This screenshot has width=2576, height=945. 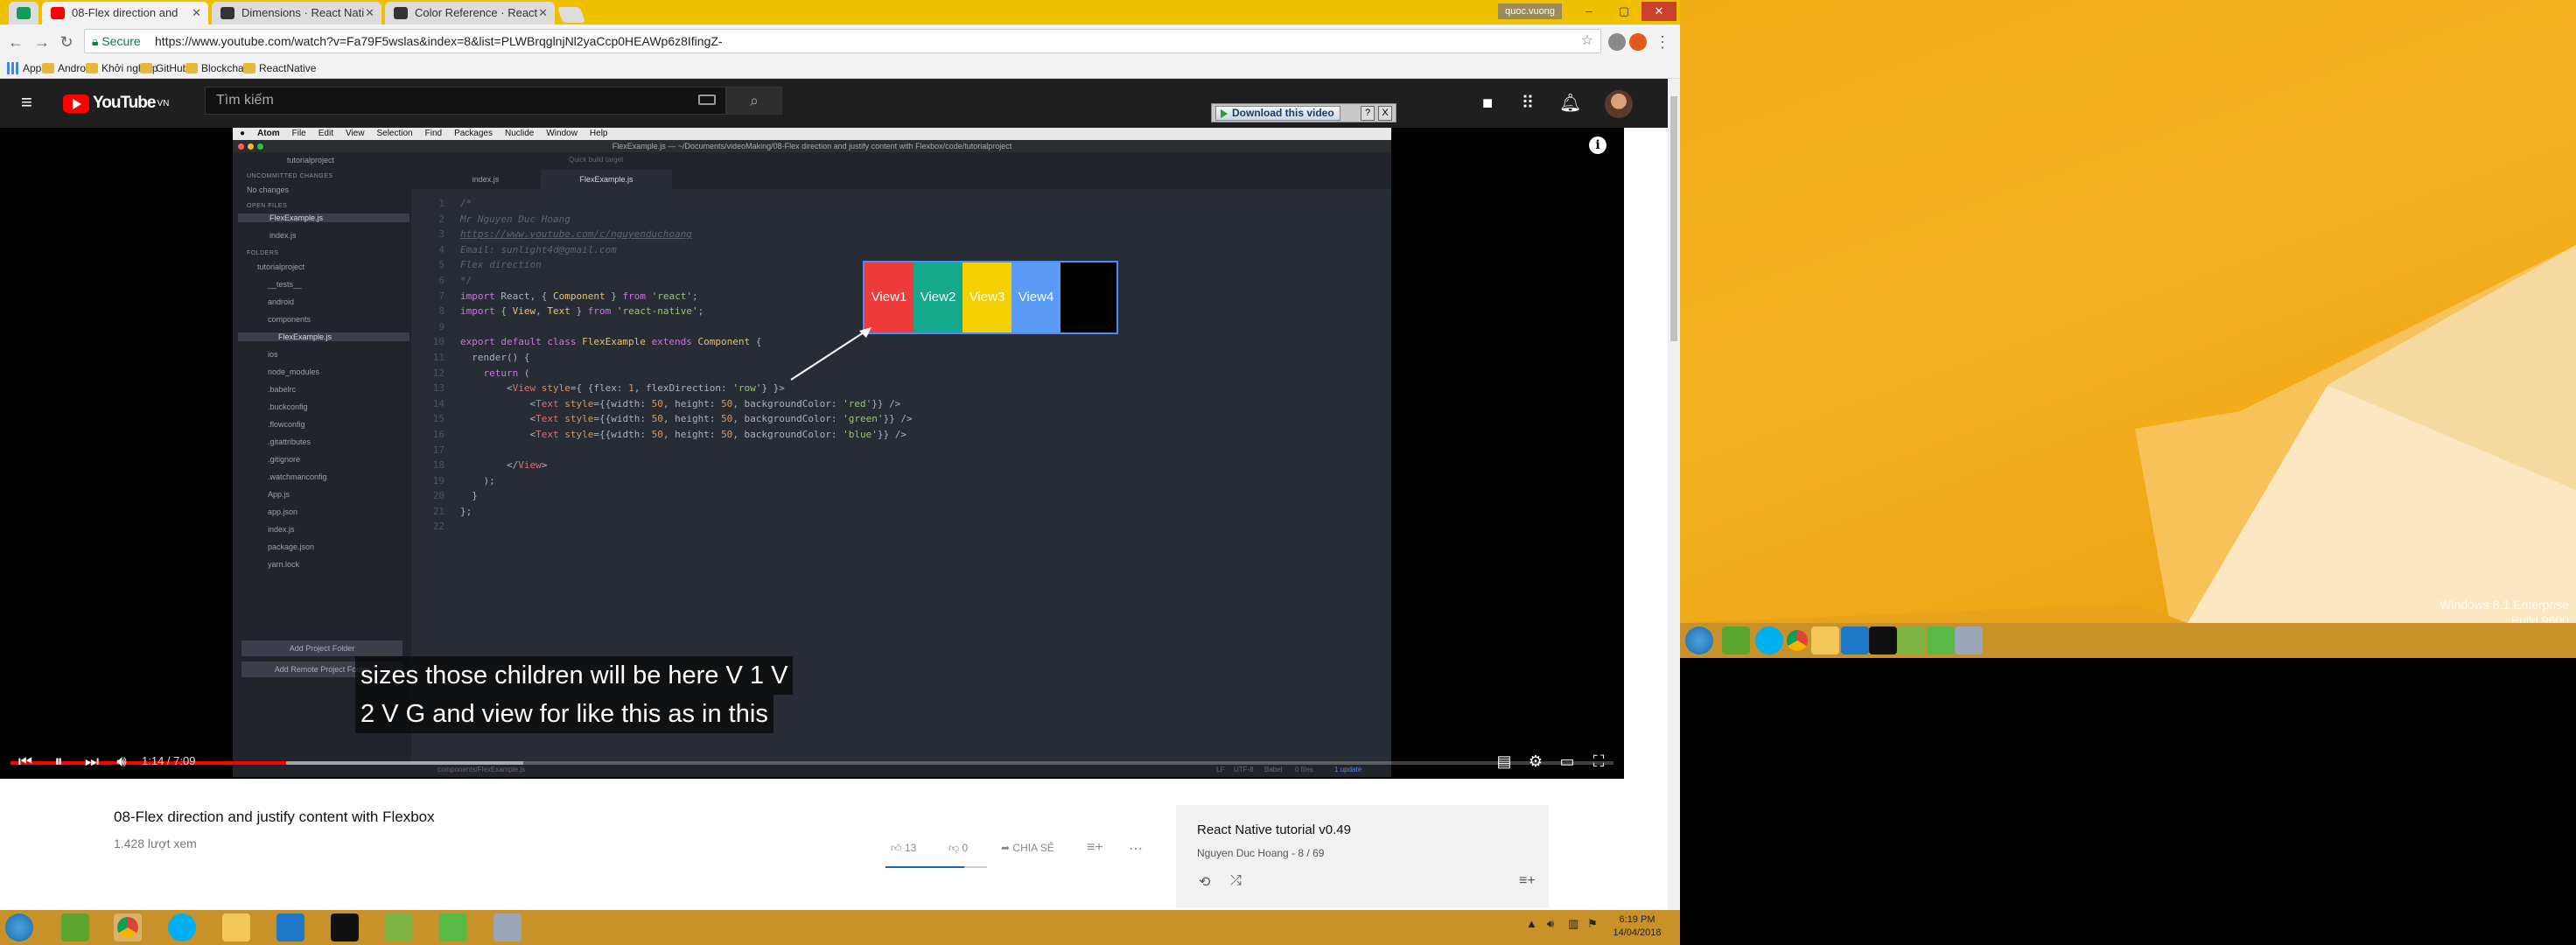 I want to click on fullscreen-icon: ⛶, so click(x=1599, y=761).